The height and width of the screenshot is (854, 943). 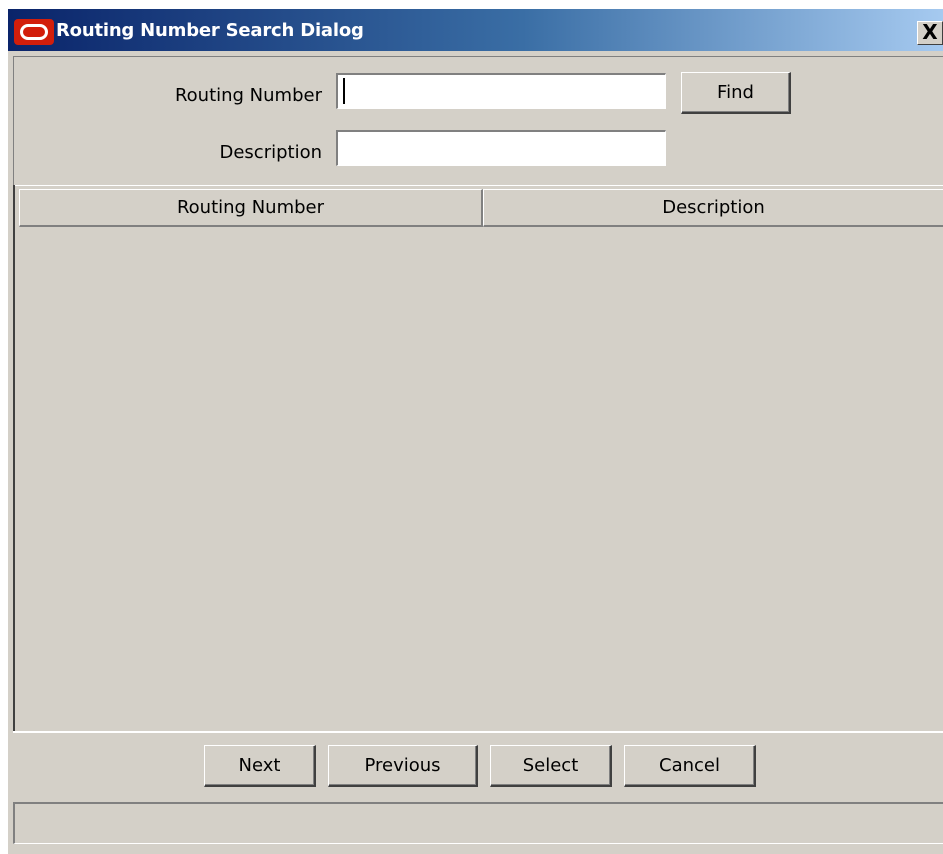 What do you see at coordinates (478, 732) in the screenshot?
I see `table-divider` at bounding box center [478, 732].